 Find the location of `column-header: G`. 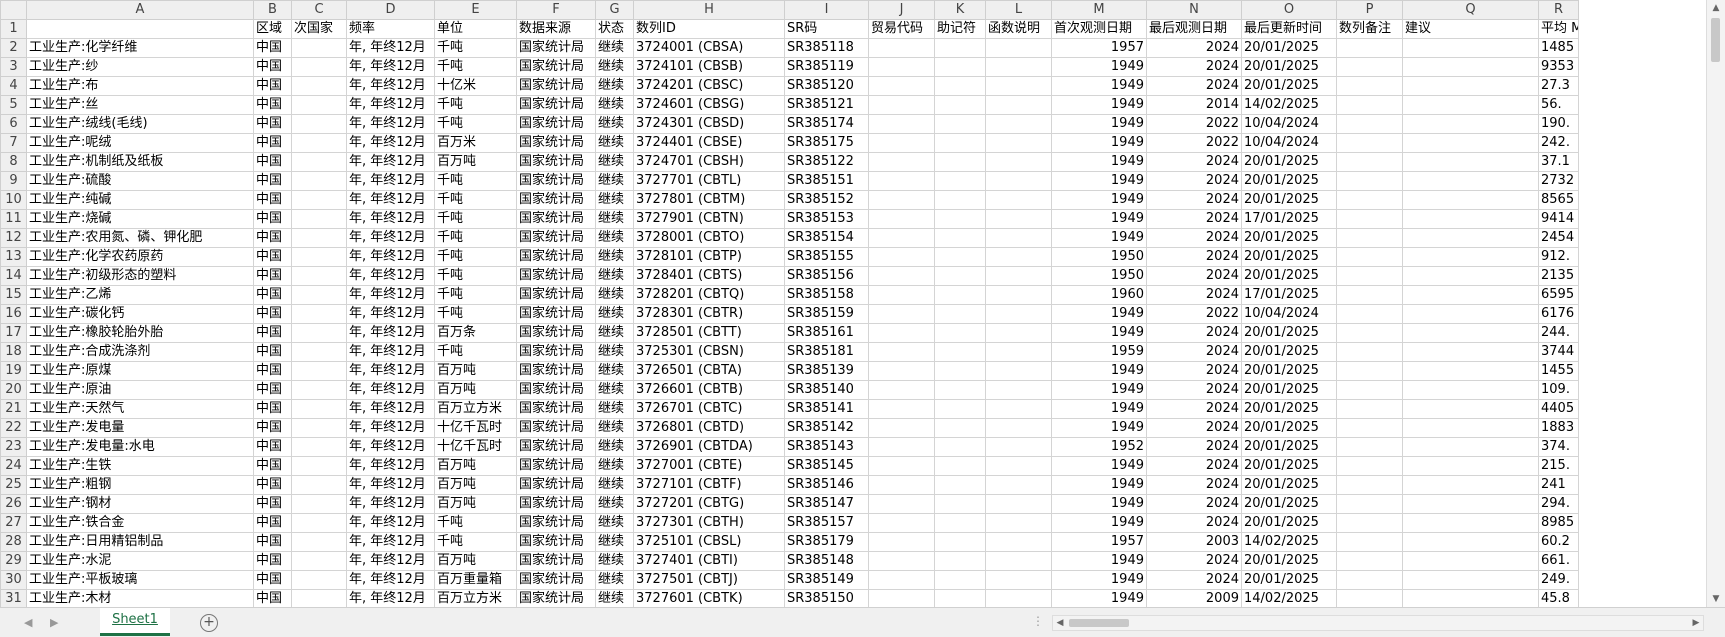

column-header: G is located at coordinates (614, 10).